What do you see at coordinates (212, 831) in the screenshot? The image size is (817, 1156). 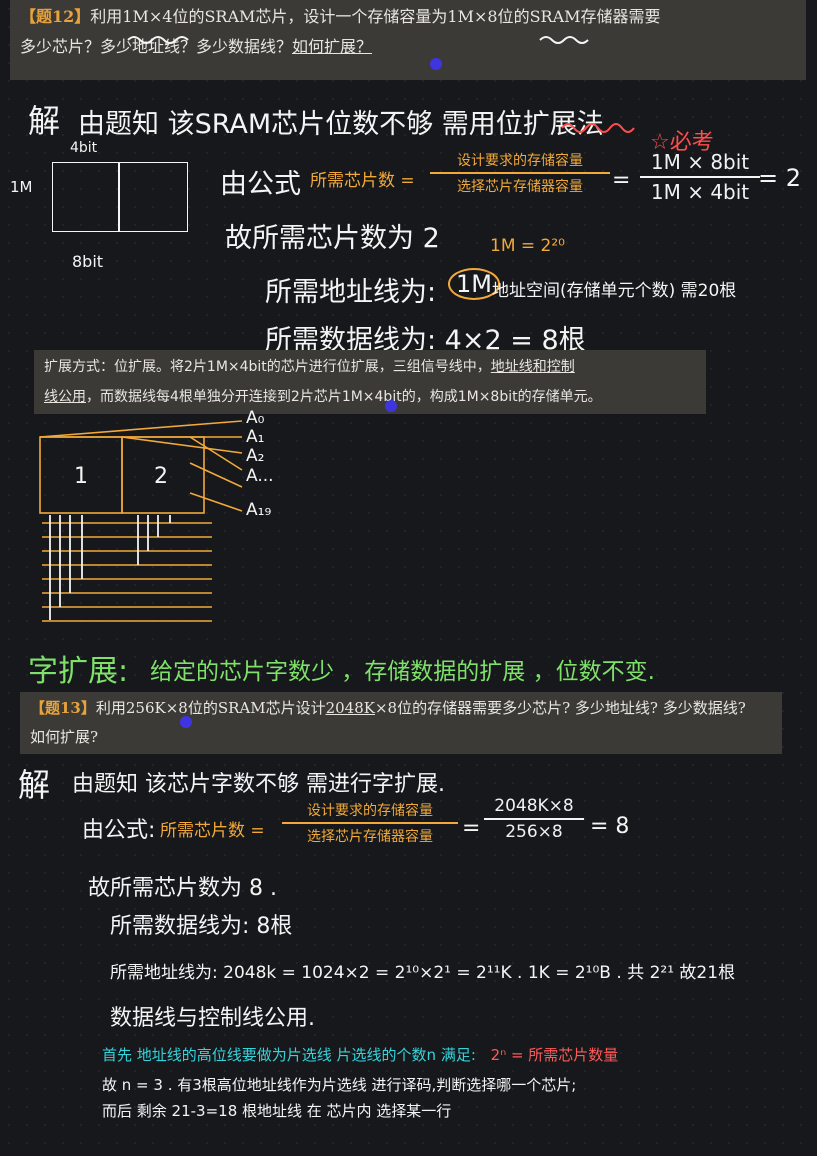 I see `formula13-name: 所需芯片数 =` at bounding box center [212, 831].